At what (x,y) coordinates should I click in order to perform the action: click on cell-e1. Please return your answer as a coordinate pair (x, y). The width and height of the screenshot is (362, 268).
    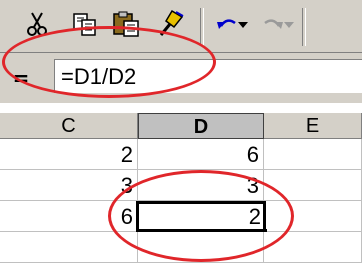
    Looking at the image, I should click on (313, 154).